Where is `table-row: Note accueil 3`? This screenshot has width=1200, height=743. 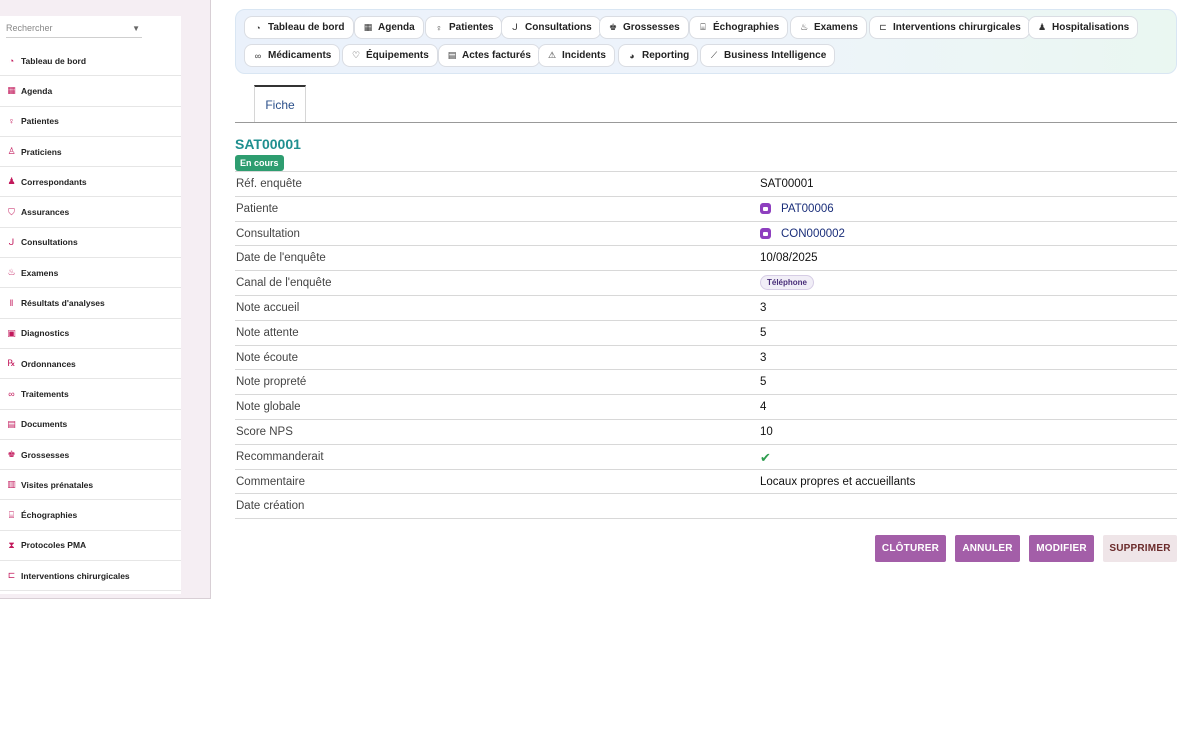 table-row: Note accueil 3 is located at coordinates (706, 308).